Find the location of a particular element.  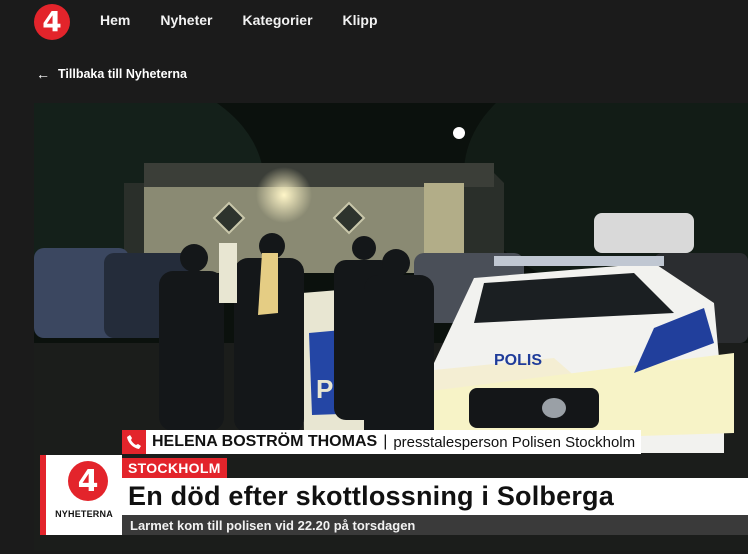

logo-number: 4 is located at coordinates (52, 21).